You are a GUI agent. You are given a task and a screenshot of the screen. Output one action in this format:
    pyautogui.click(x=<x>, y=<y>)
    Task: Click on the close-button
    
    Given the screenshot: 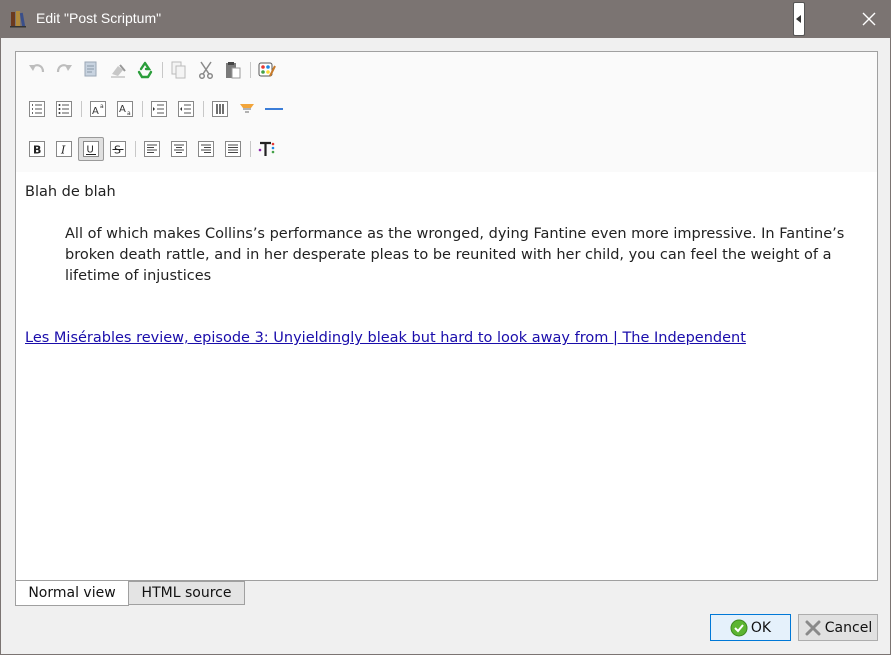 What is the action you would take?
    pyautogui.click(x=869, y=19)
    